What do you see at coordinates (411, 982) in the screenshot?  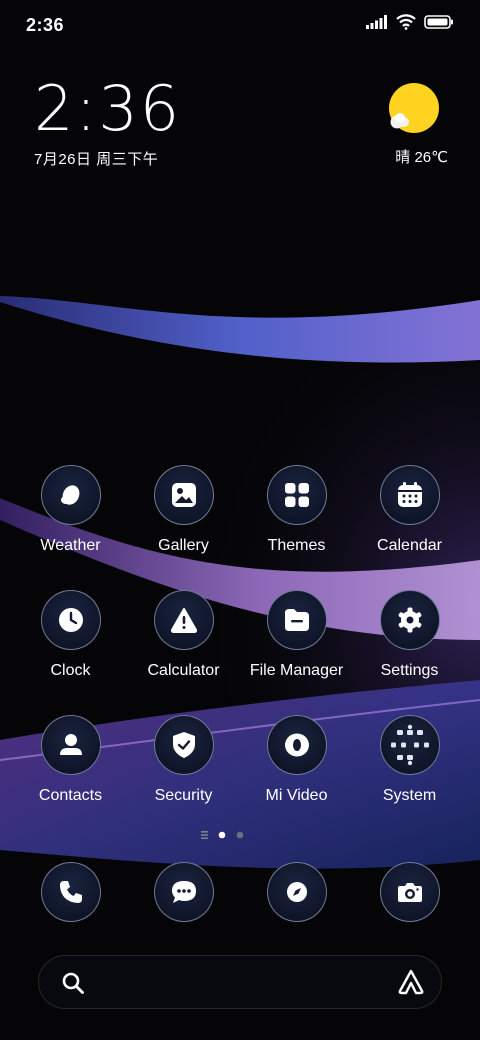 I see `assistant-icon` at bounding box center [411, 982].